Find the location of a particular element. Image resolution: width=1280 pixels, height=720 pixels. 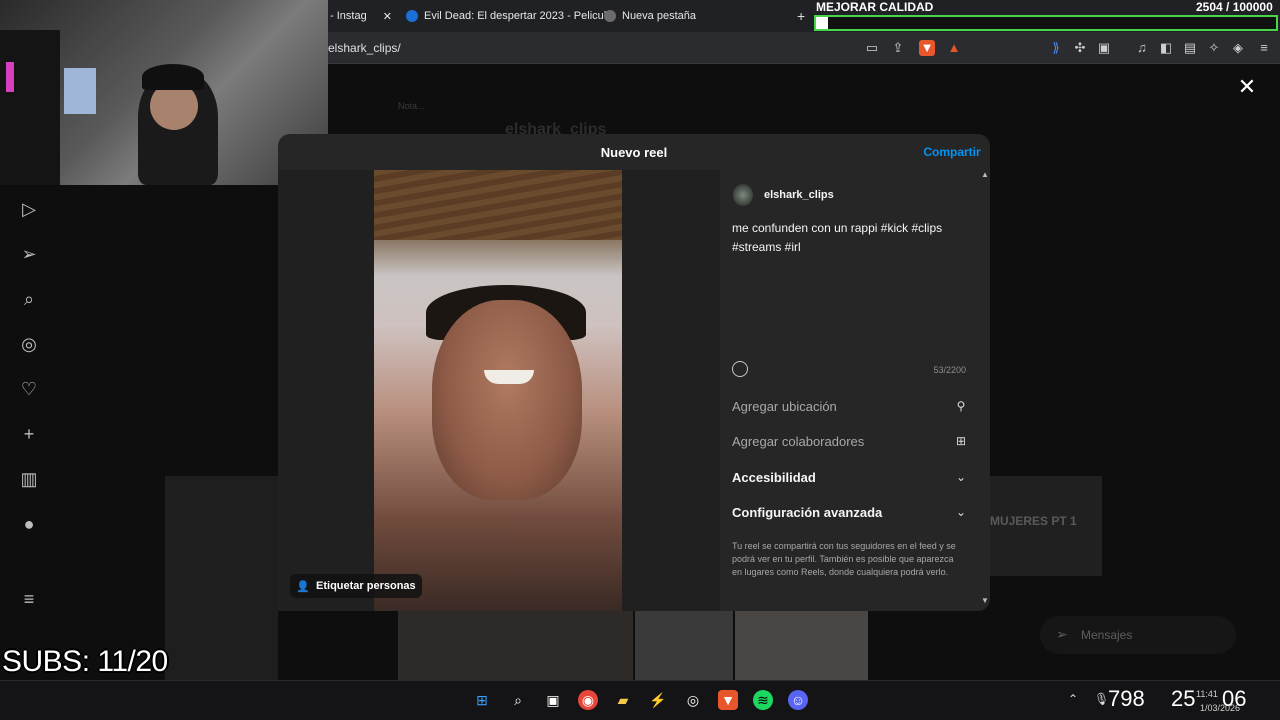

location-pin-icon: ⚲ is located at coordinates (961, 406).